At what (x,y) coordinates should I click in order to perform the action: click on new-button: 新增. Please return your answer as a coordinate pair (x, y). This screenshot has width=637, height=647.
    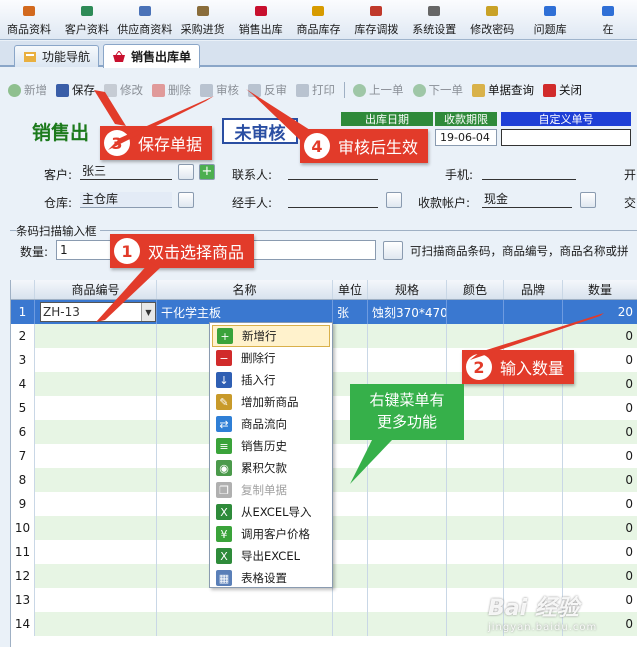
    Looking at the image, I should click on (27, 90).